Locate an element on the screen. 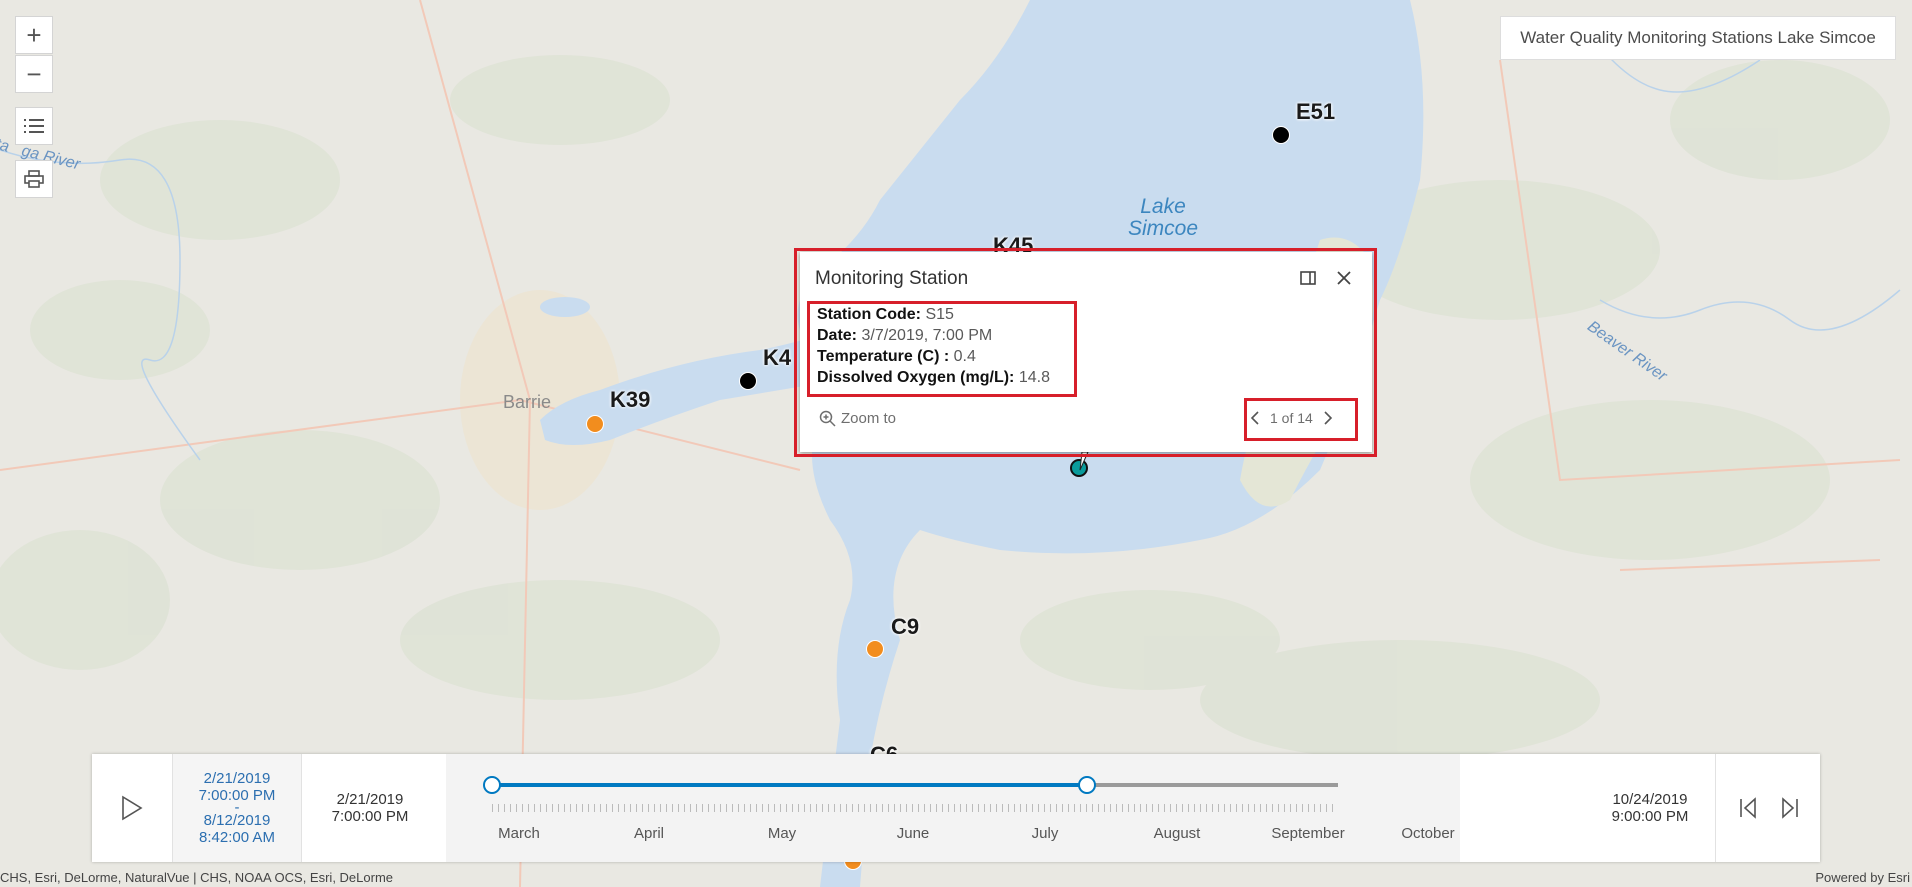 The image size is (1912, 887). field-temperature: Temperature (C) : 0.4 is located at coordinates (933, 356).